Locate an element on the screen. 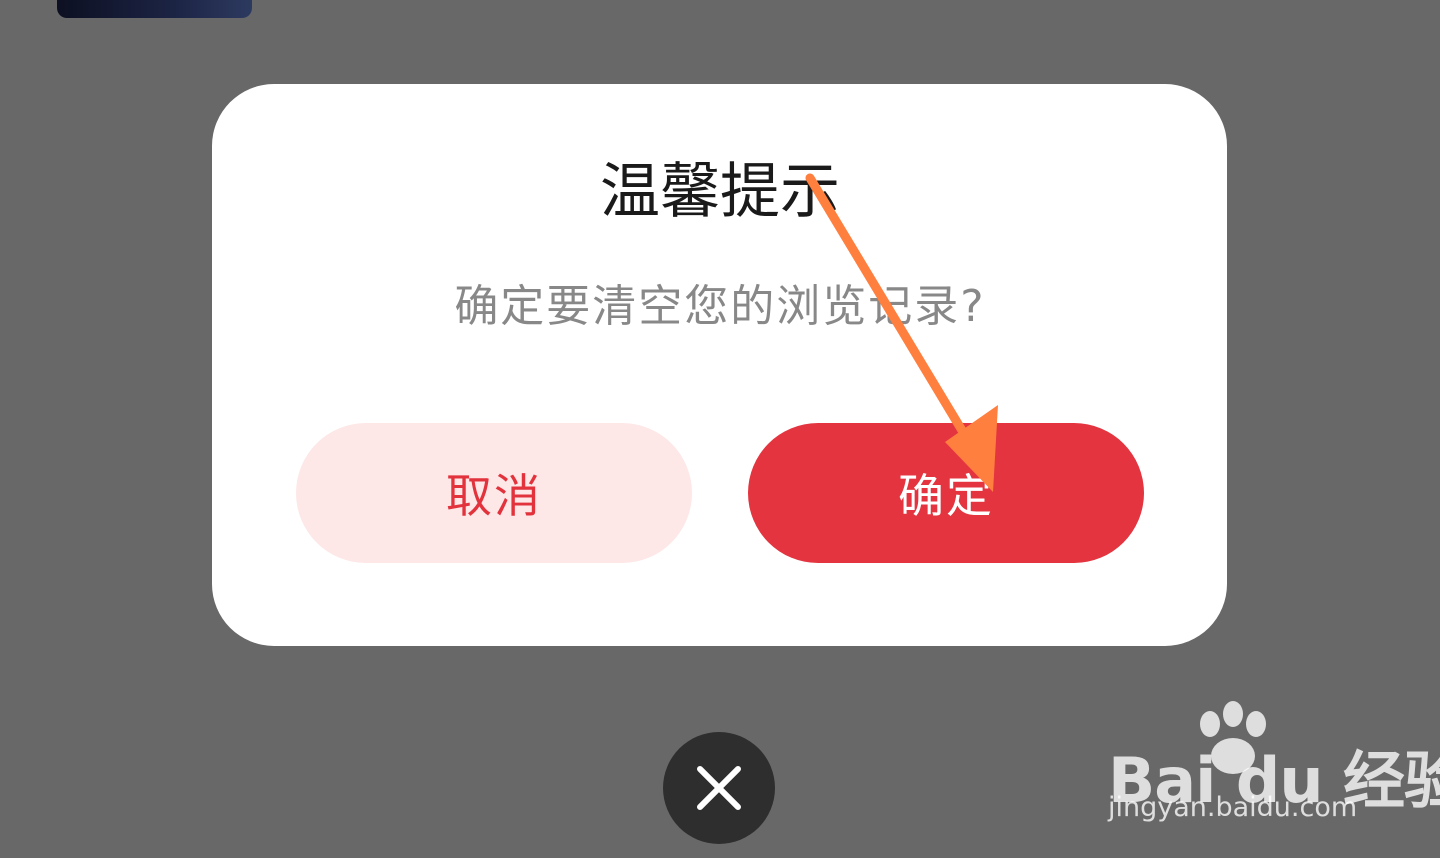 The width and height of the screenshot is (1440, 858). cancel-button: 取消 is located at coordinates (494, 493).